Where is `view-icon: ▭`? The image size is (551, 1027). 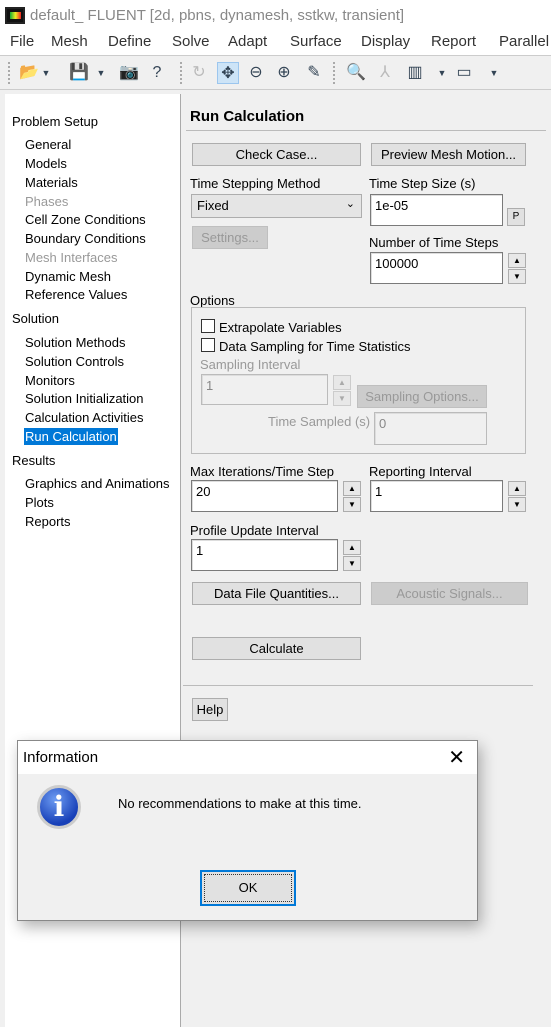 view-icon: ▭ is located at coordinates (464, 73).